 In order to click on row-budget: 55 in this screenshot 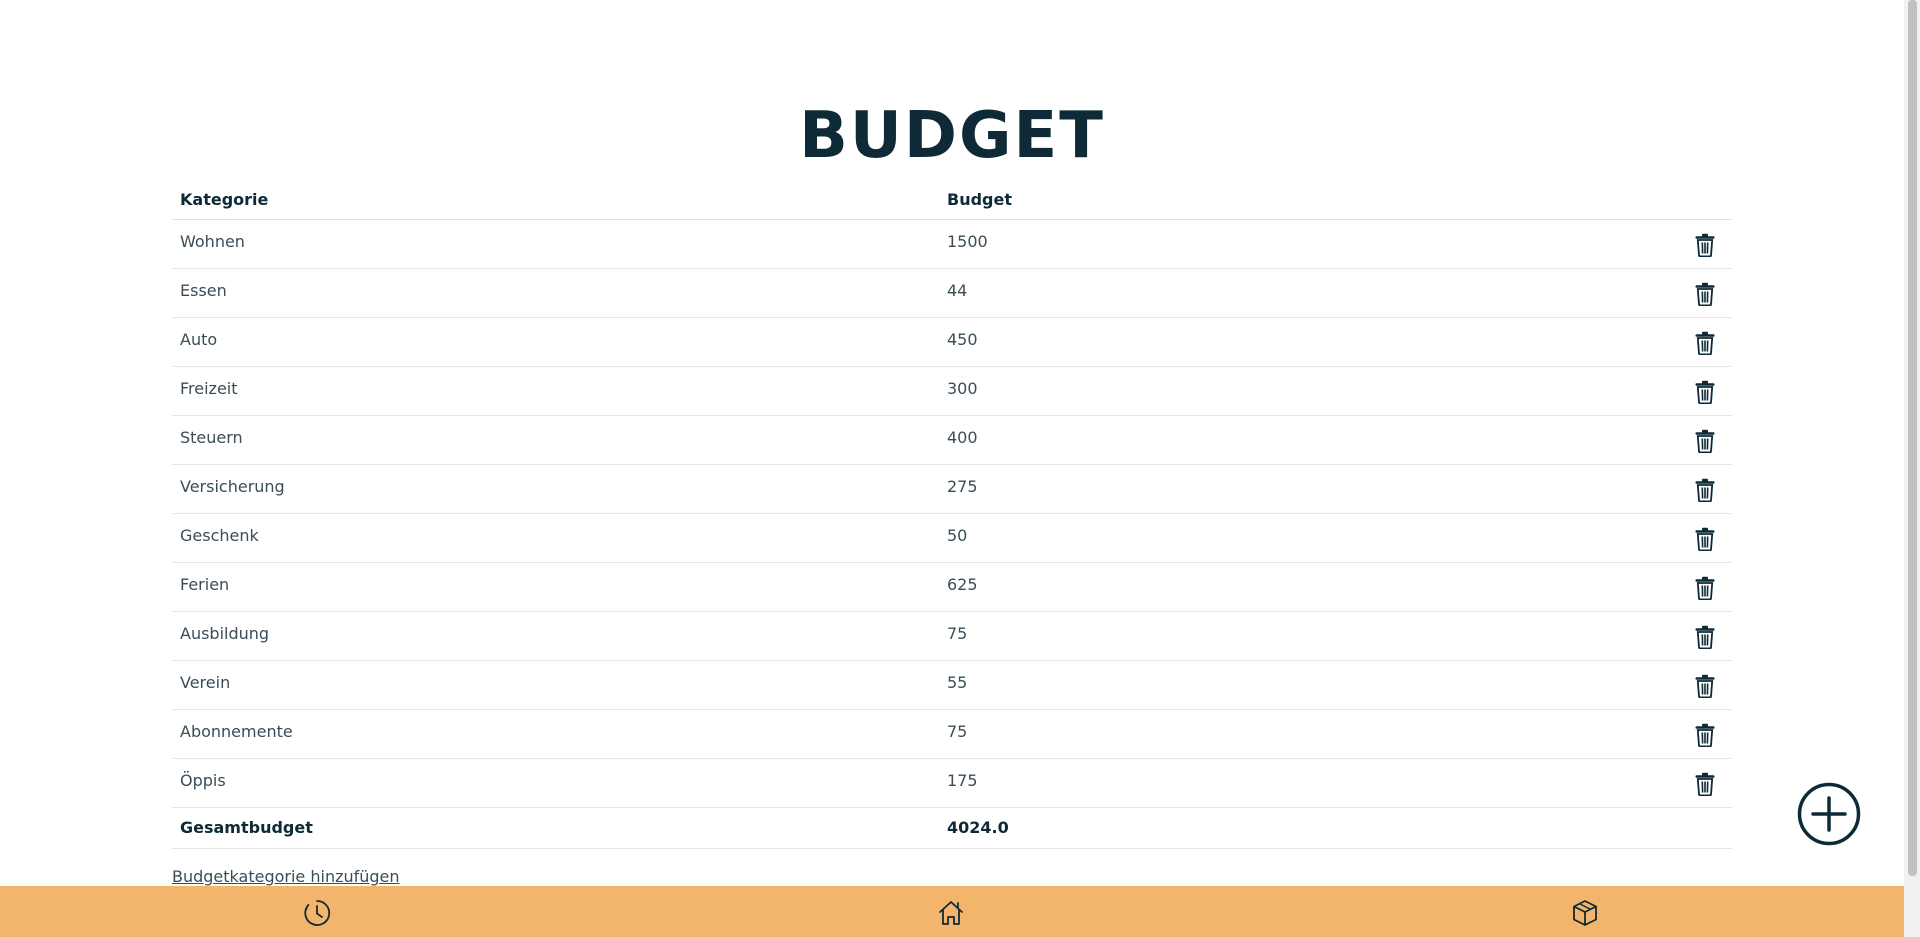, I will do `click(957, 682)`.